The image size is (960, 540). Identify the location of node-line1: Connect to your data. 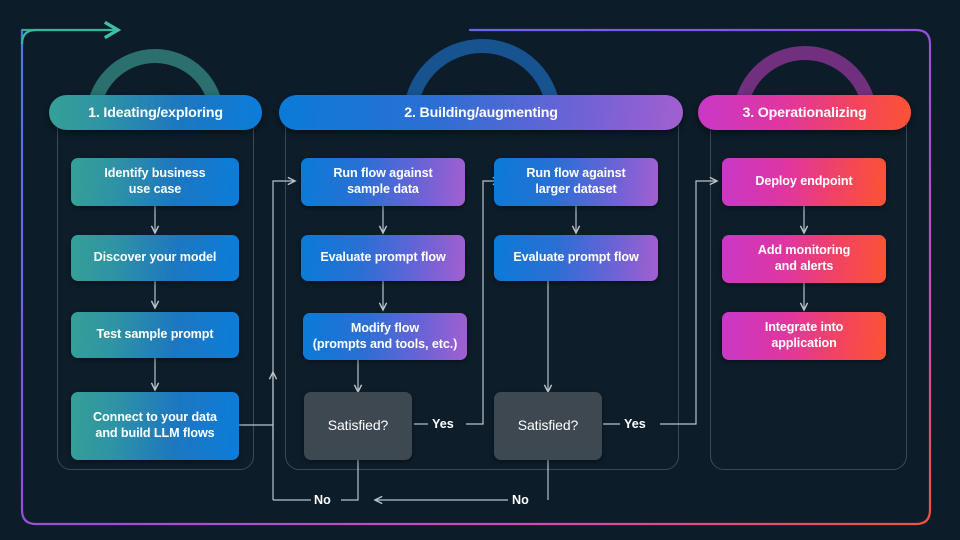
(155, 417).